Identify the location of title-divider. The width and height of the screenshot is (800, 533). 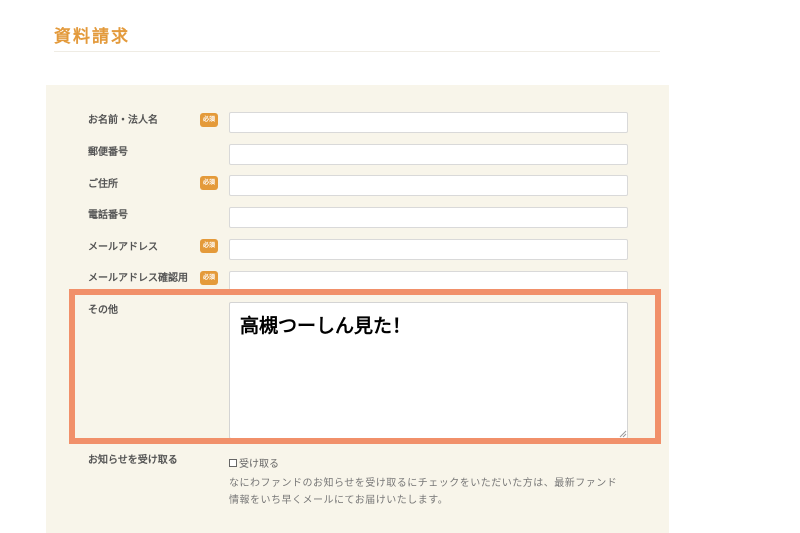
(357, 51).